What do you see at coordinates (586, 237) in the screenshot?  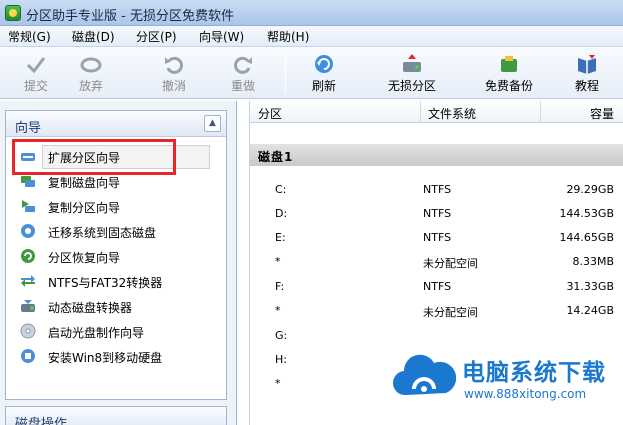 I see `capacity-cell: 144.65GB` at bounding box center [586, 237].